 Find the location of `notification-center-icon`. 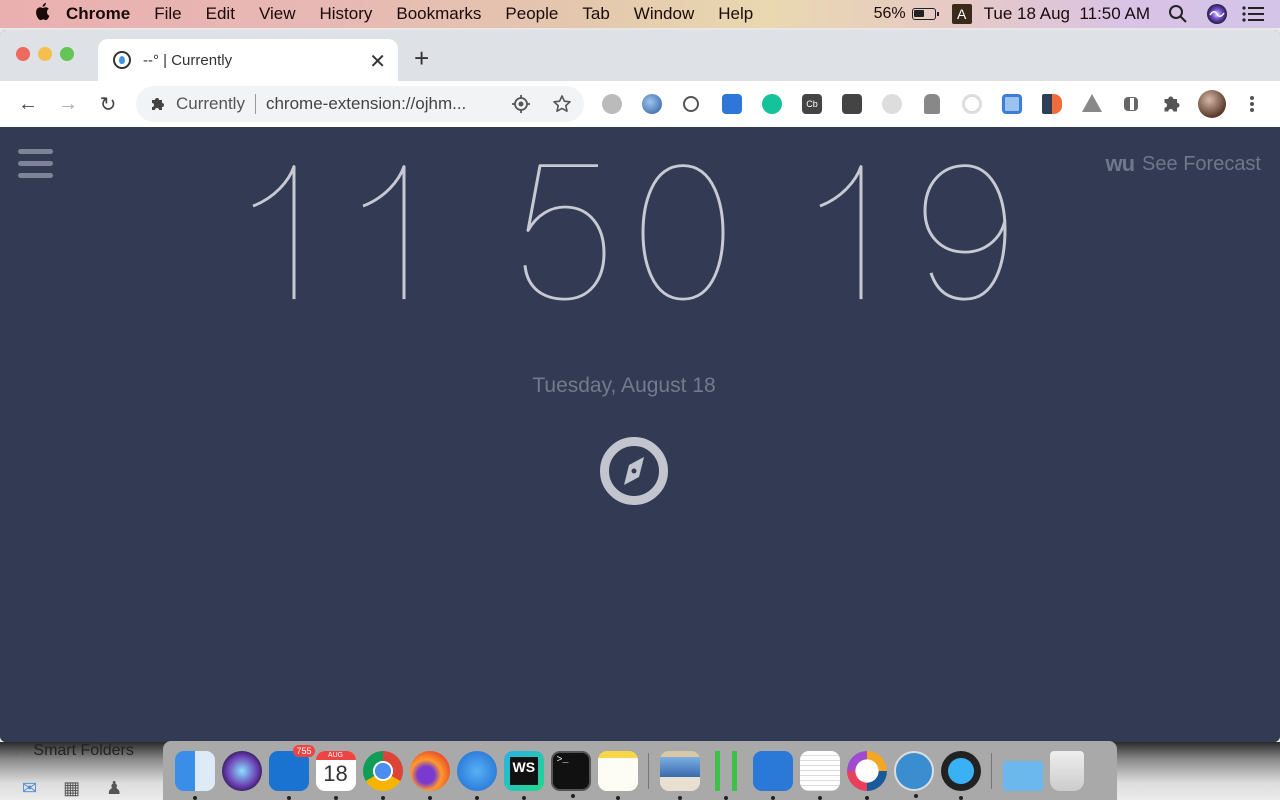

notification-center-icon is located at coordinates (1253, 14).